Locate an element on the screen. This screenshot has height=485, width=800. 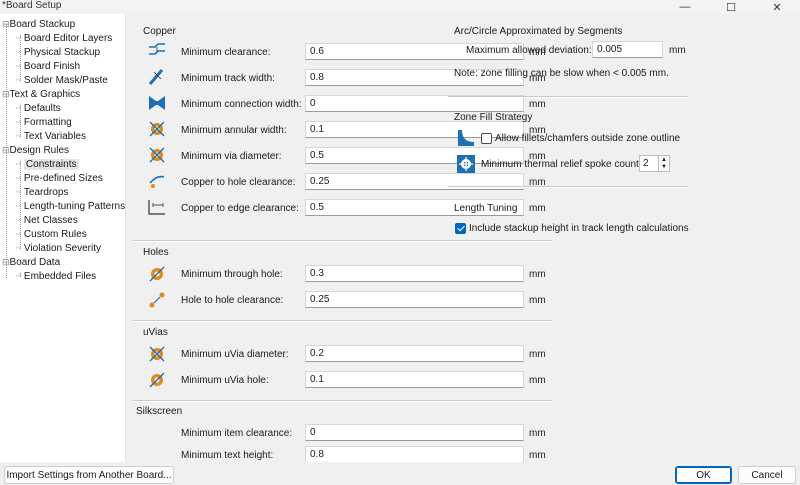
tree-item-defaults: ┈ Defaults is located at coordinates (38, 108).